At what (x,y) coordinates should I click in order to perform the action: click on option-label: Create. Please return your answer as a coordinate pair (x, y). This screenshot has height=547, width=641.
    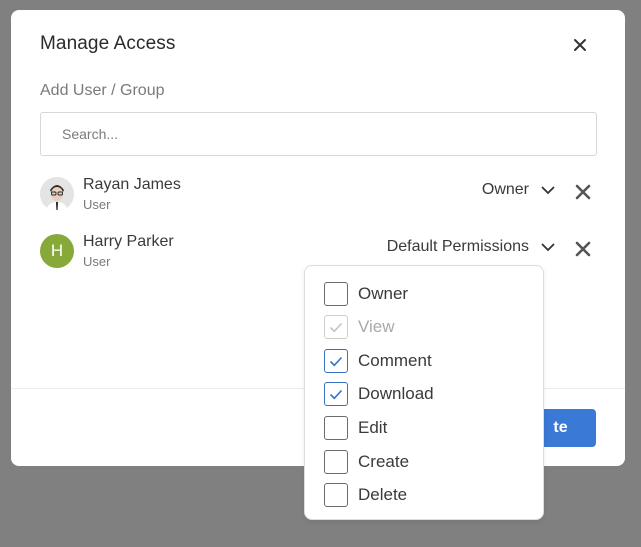
    Looking at the image, I should click on (384, 461).